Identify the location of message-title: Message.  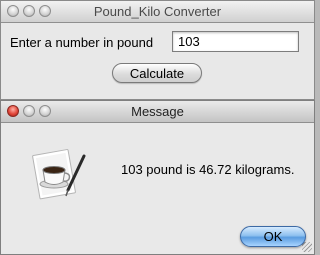
(157, 111).